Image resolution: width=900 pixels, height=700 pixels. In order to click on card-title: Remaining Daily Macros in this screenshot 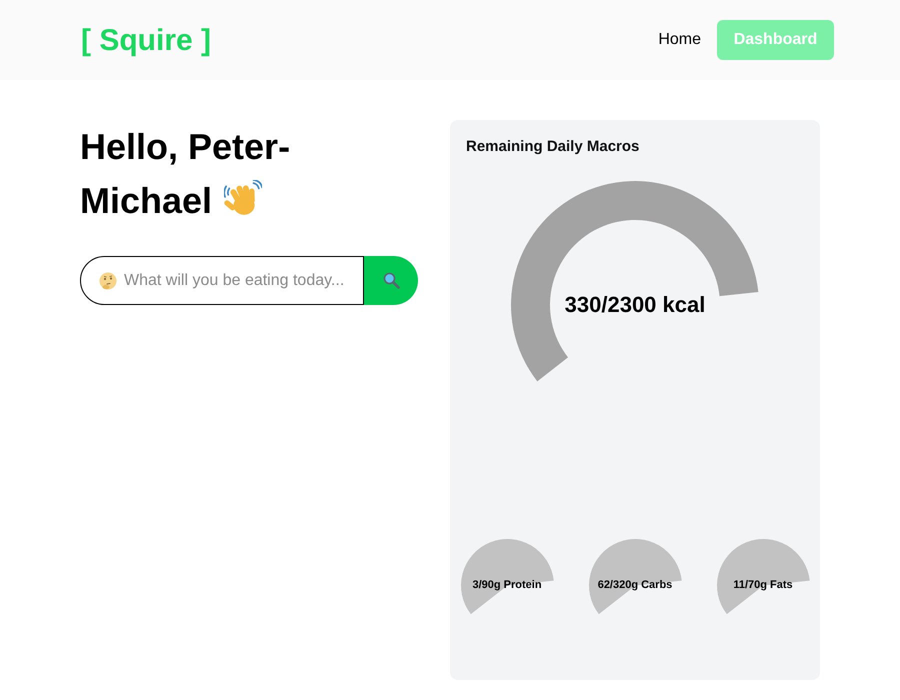, I will do `click(553, 147)`.